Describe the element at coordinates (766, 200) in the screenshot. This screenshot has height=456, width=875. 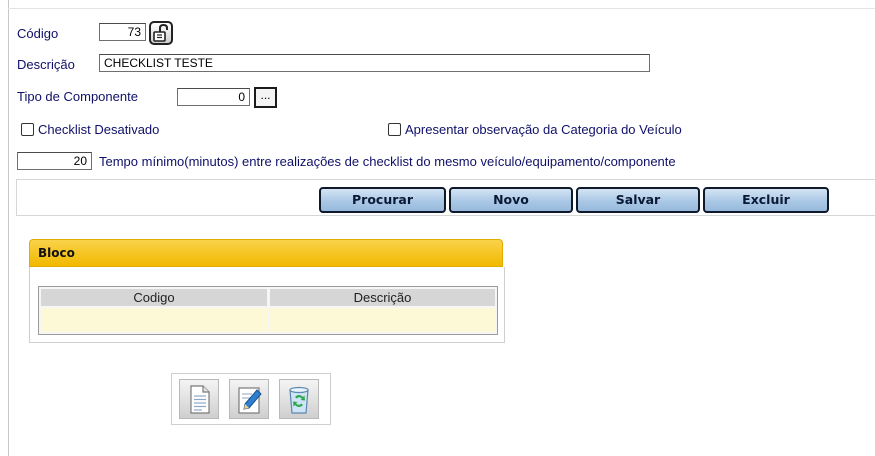
I see `excluir-button: Excluir` at that location.